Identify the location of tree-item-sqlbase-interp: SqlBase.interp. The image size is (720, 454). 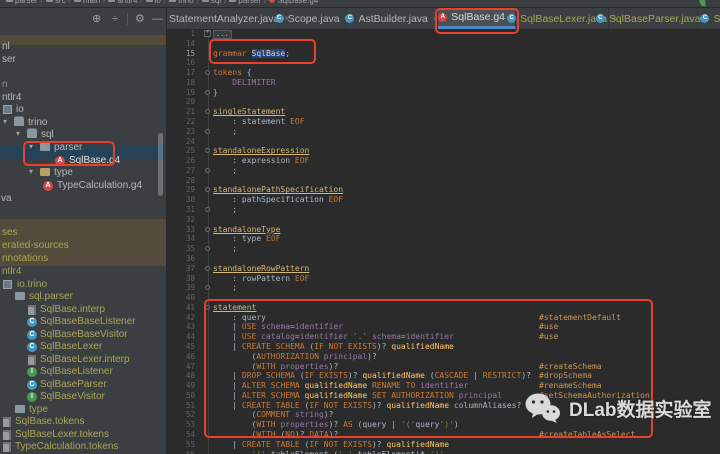
(83, 310).